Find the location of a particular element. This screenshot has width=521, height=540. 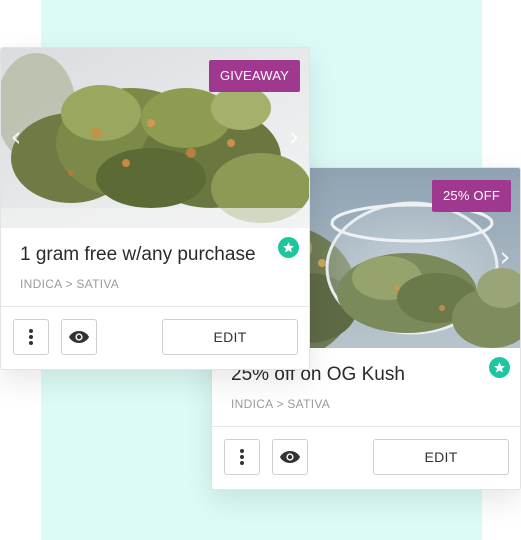

offer-badge: GIVEAWAY is located at coordinates (254, 76).